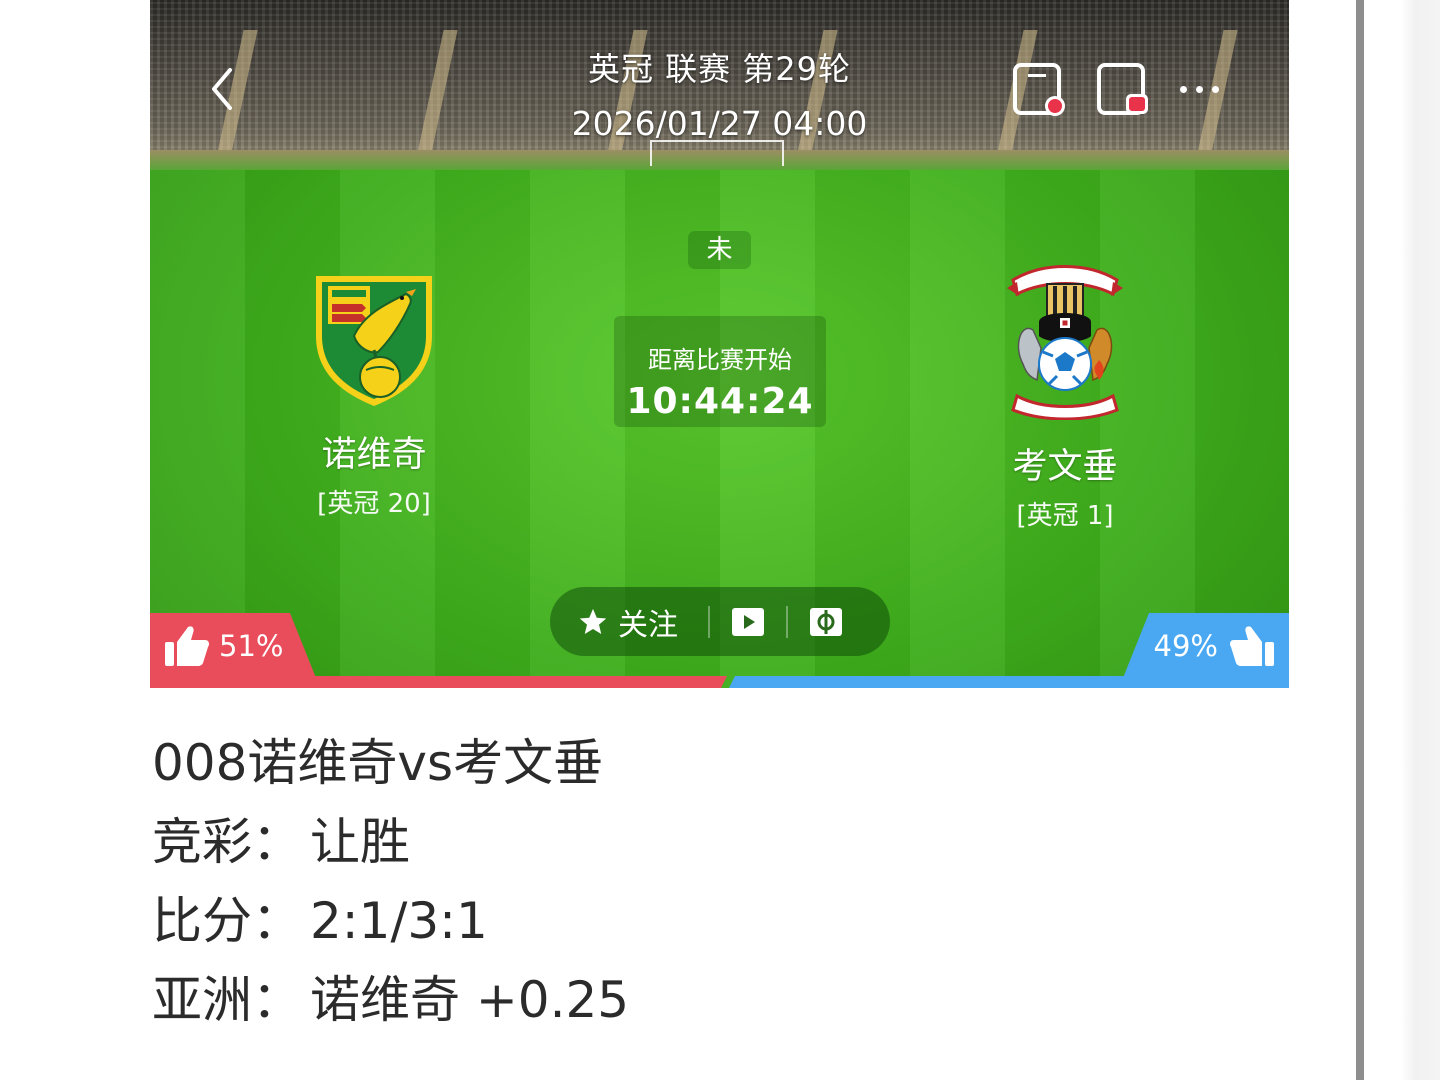 This screenshot has height=1080, width=1440. What do you see at coordinates (648, 625) in the screenshot?
I see `follow-label: 关注` at bounding box center [648, 625].